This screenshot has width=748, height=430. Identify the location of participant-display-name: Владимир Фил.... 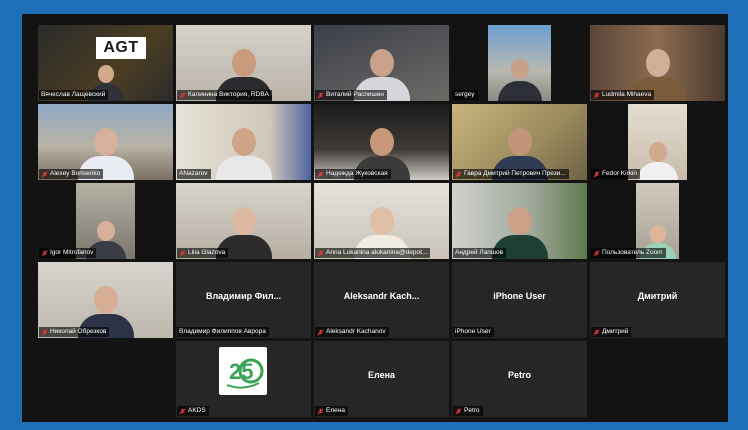
(243, 296).